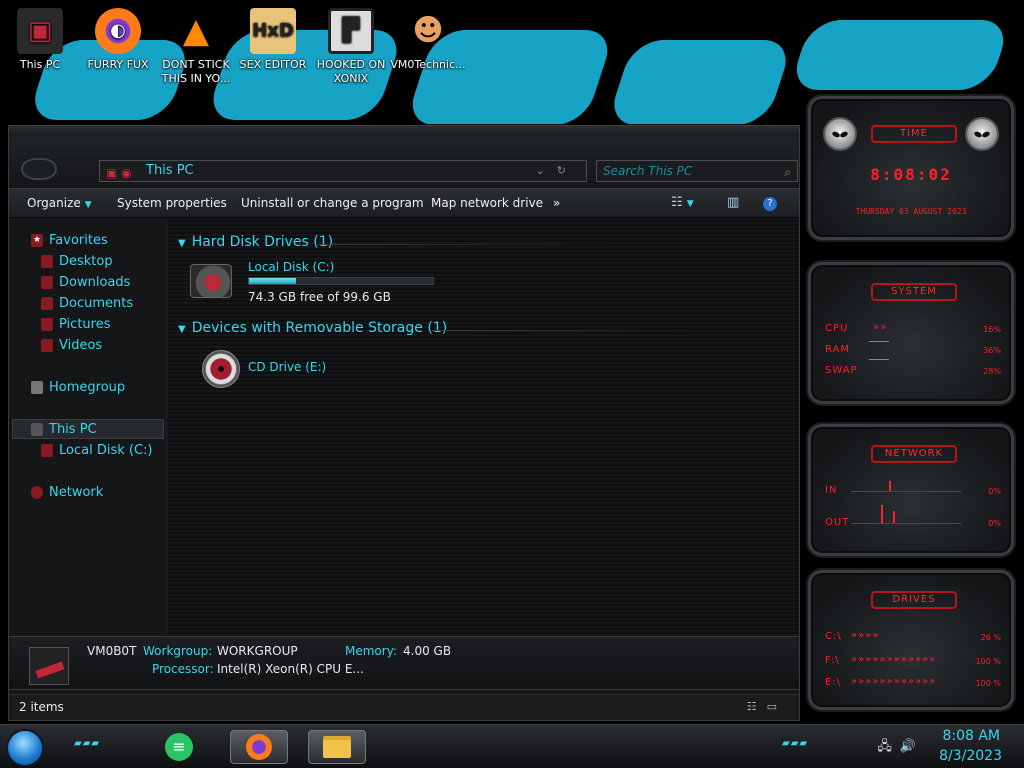 The image size is (1024, 768). What do you see at coordinates (37, 429) in the screenshot?
I see `computer-icon` at bounding box center [37, 429].